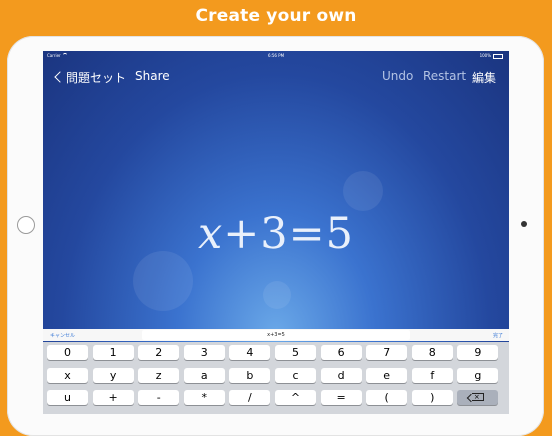 The image size is (552, 436). What do you see at coordinates (478, 375) in the screenshot?
I see `key-g: g` at bounding box center [478, 375].